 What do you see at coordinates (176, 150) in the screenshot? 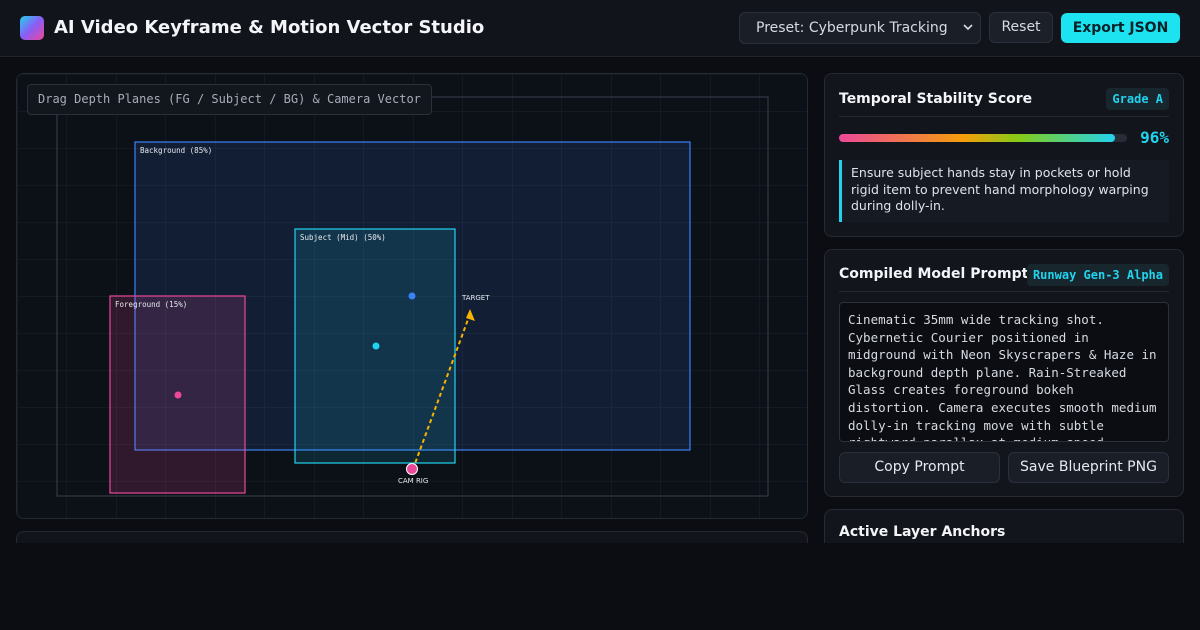
I see `background-plane-label: Background (85%)` at bounding box center [176, 150].